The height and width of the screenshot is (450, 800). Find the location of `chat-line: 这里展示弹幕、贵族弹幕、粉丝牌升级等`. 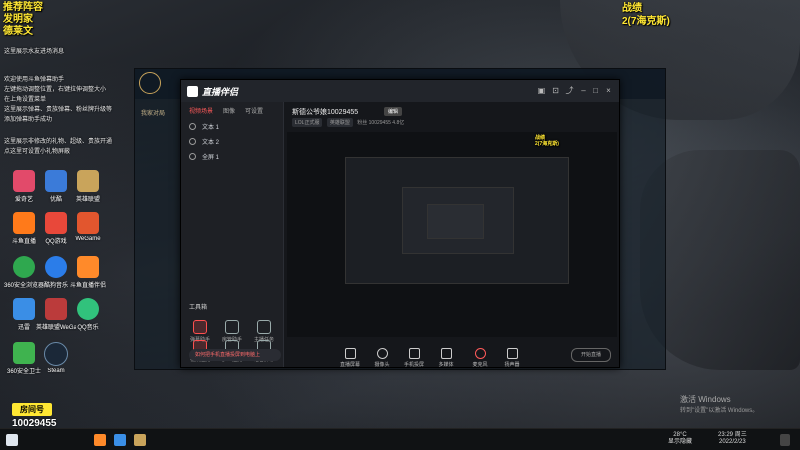

chat-line: 这里展示弹幕、贵族弹幕、粉丝牌升级等 is located at coordinates (58, 110).